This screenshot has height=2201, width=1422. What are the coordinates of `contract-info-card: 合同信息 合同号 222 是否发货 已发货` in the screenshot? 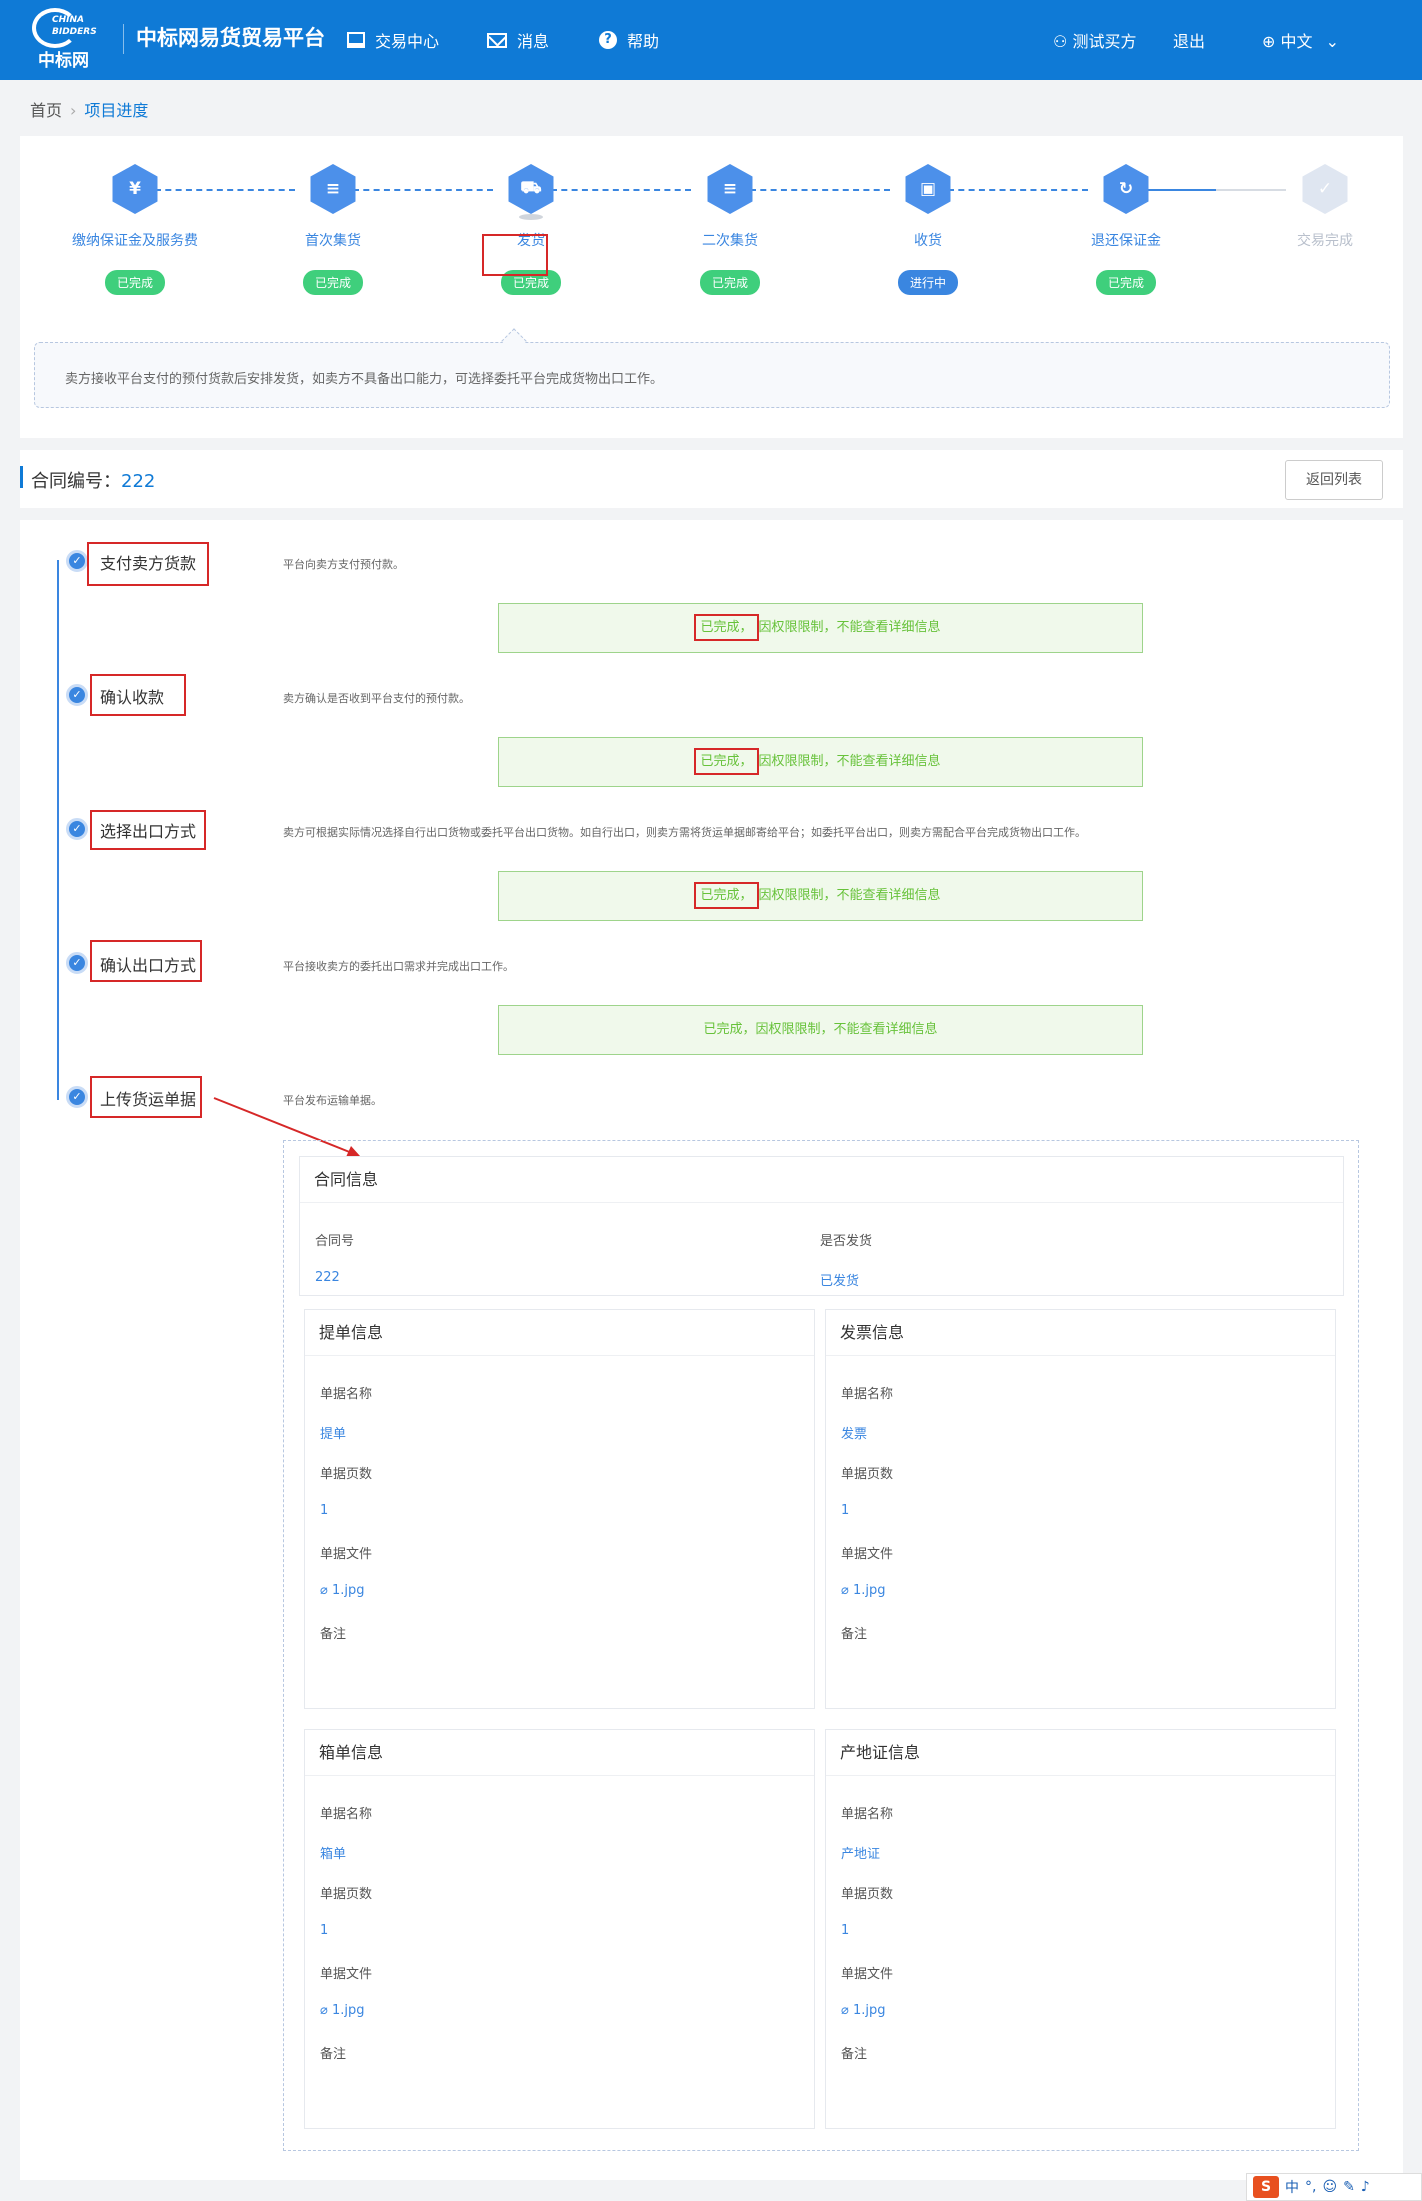 It's located at (821, 1226).